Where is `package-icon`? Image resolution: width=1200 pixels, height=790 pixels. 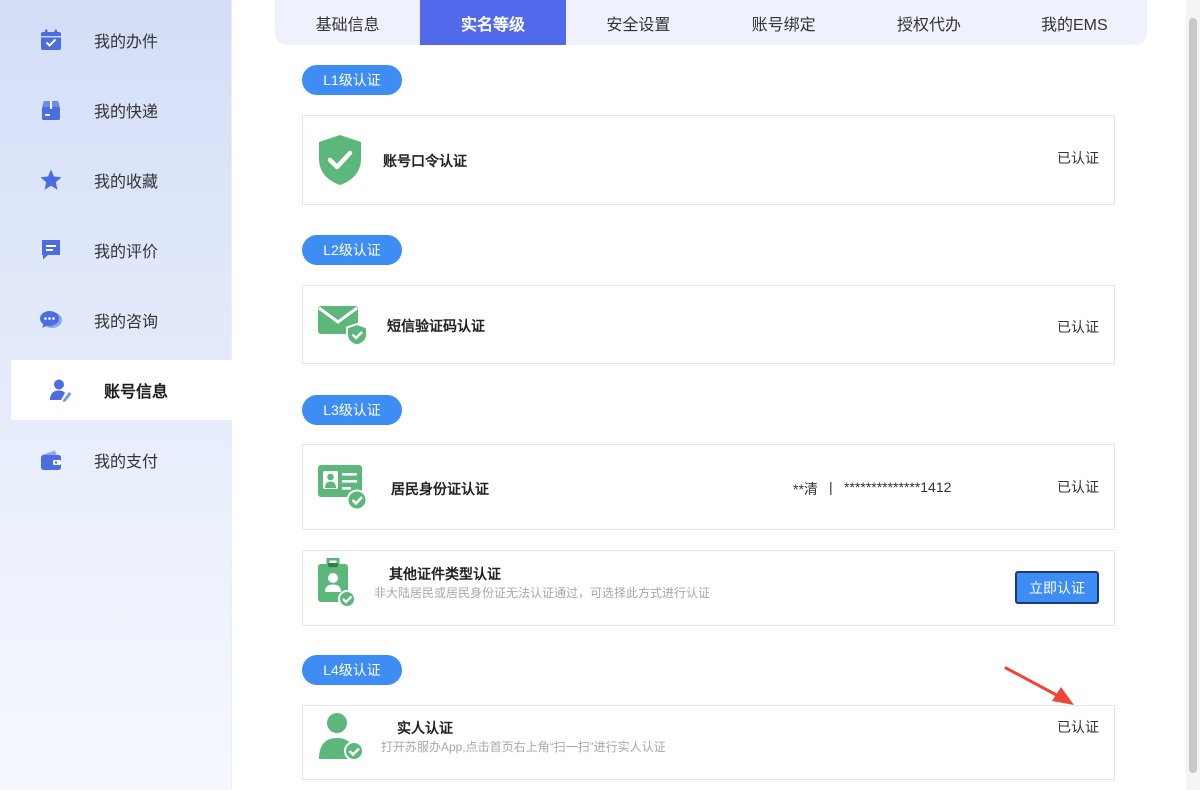 package-icon is located at coordinates (51, 110).